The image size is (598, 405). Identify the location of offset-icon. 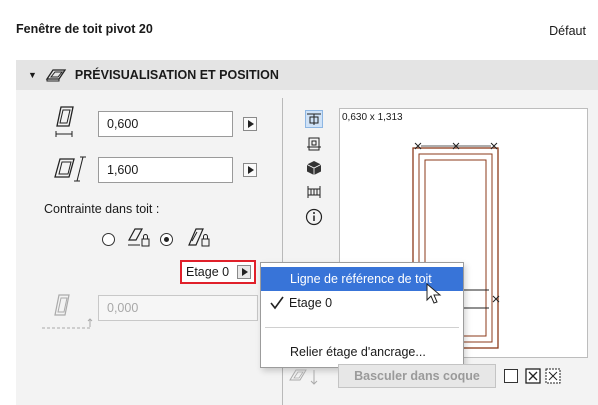
(67, 311).